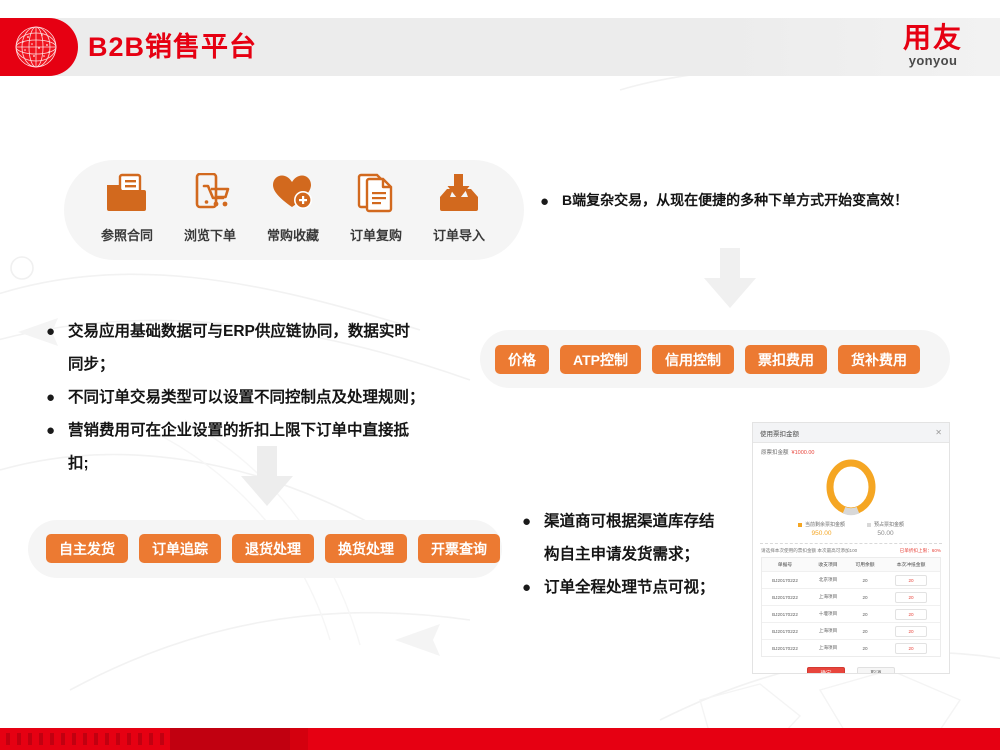  What do you see at coordinates (629, 521) in the screenshot?
I see `bullet-text: 渠道商可根据渠道库存结` at bounding box center [629, 521].